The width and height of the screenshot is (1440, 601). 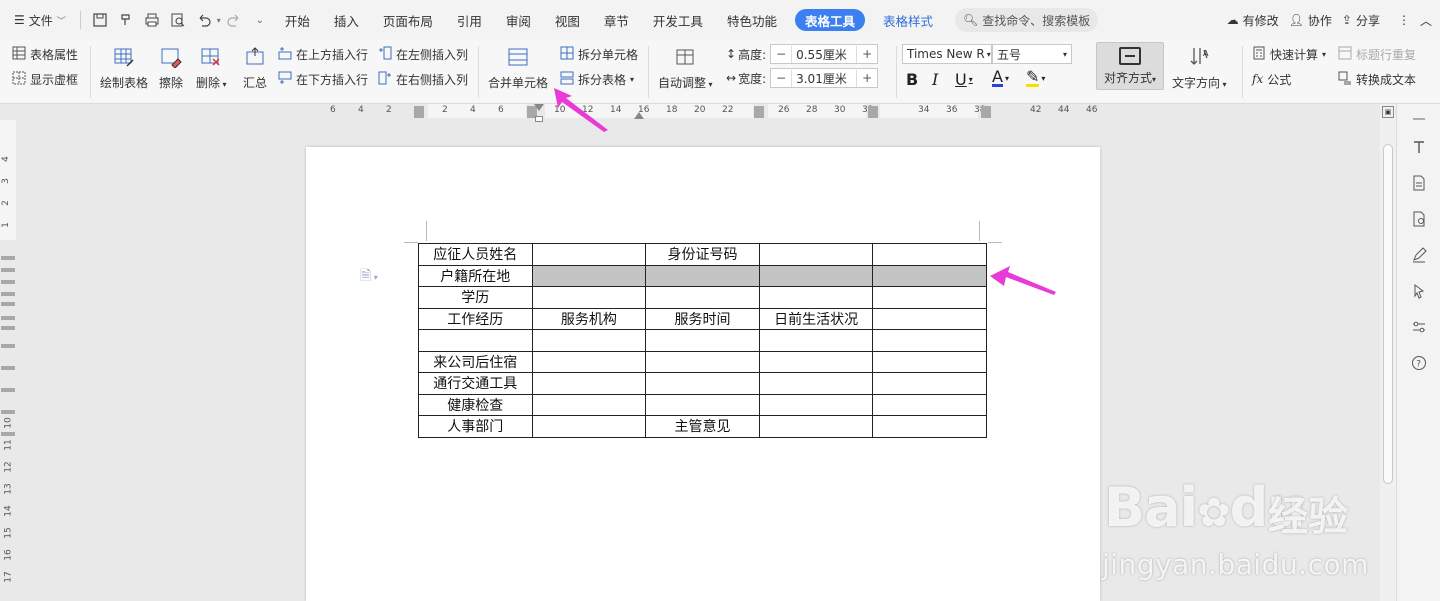 What do you see at coordinates (685, 67) in the screenshot?
I see `auto-fit-button: 自动调整 ▾` at bounding box center [685, 67].